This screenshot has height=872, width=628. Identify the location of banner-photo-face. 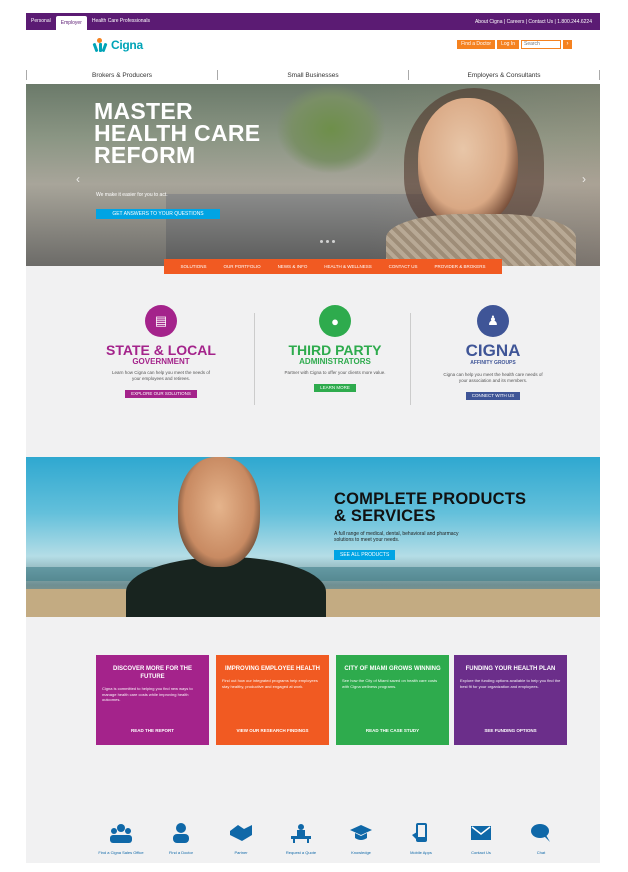
(219, 512).